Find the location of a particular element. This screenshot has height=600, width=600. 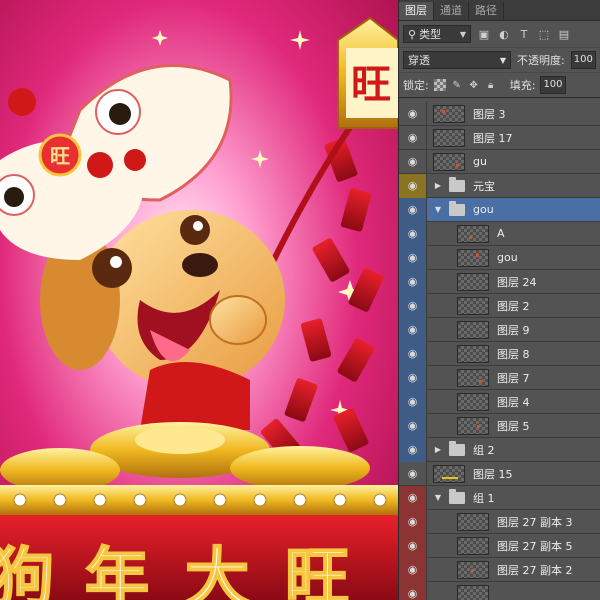

banner-char-1: 狗 is located at coordinates (27, 570).